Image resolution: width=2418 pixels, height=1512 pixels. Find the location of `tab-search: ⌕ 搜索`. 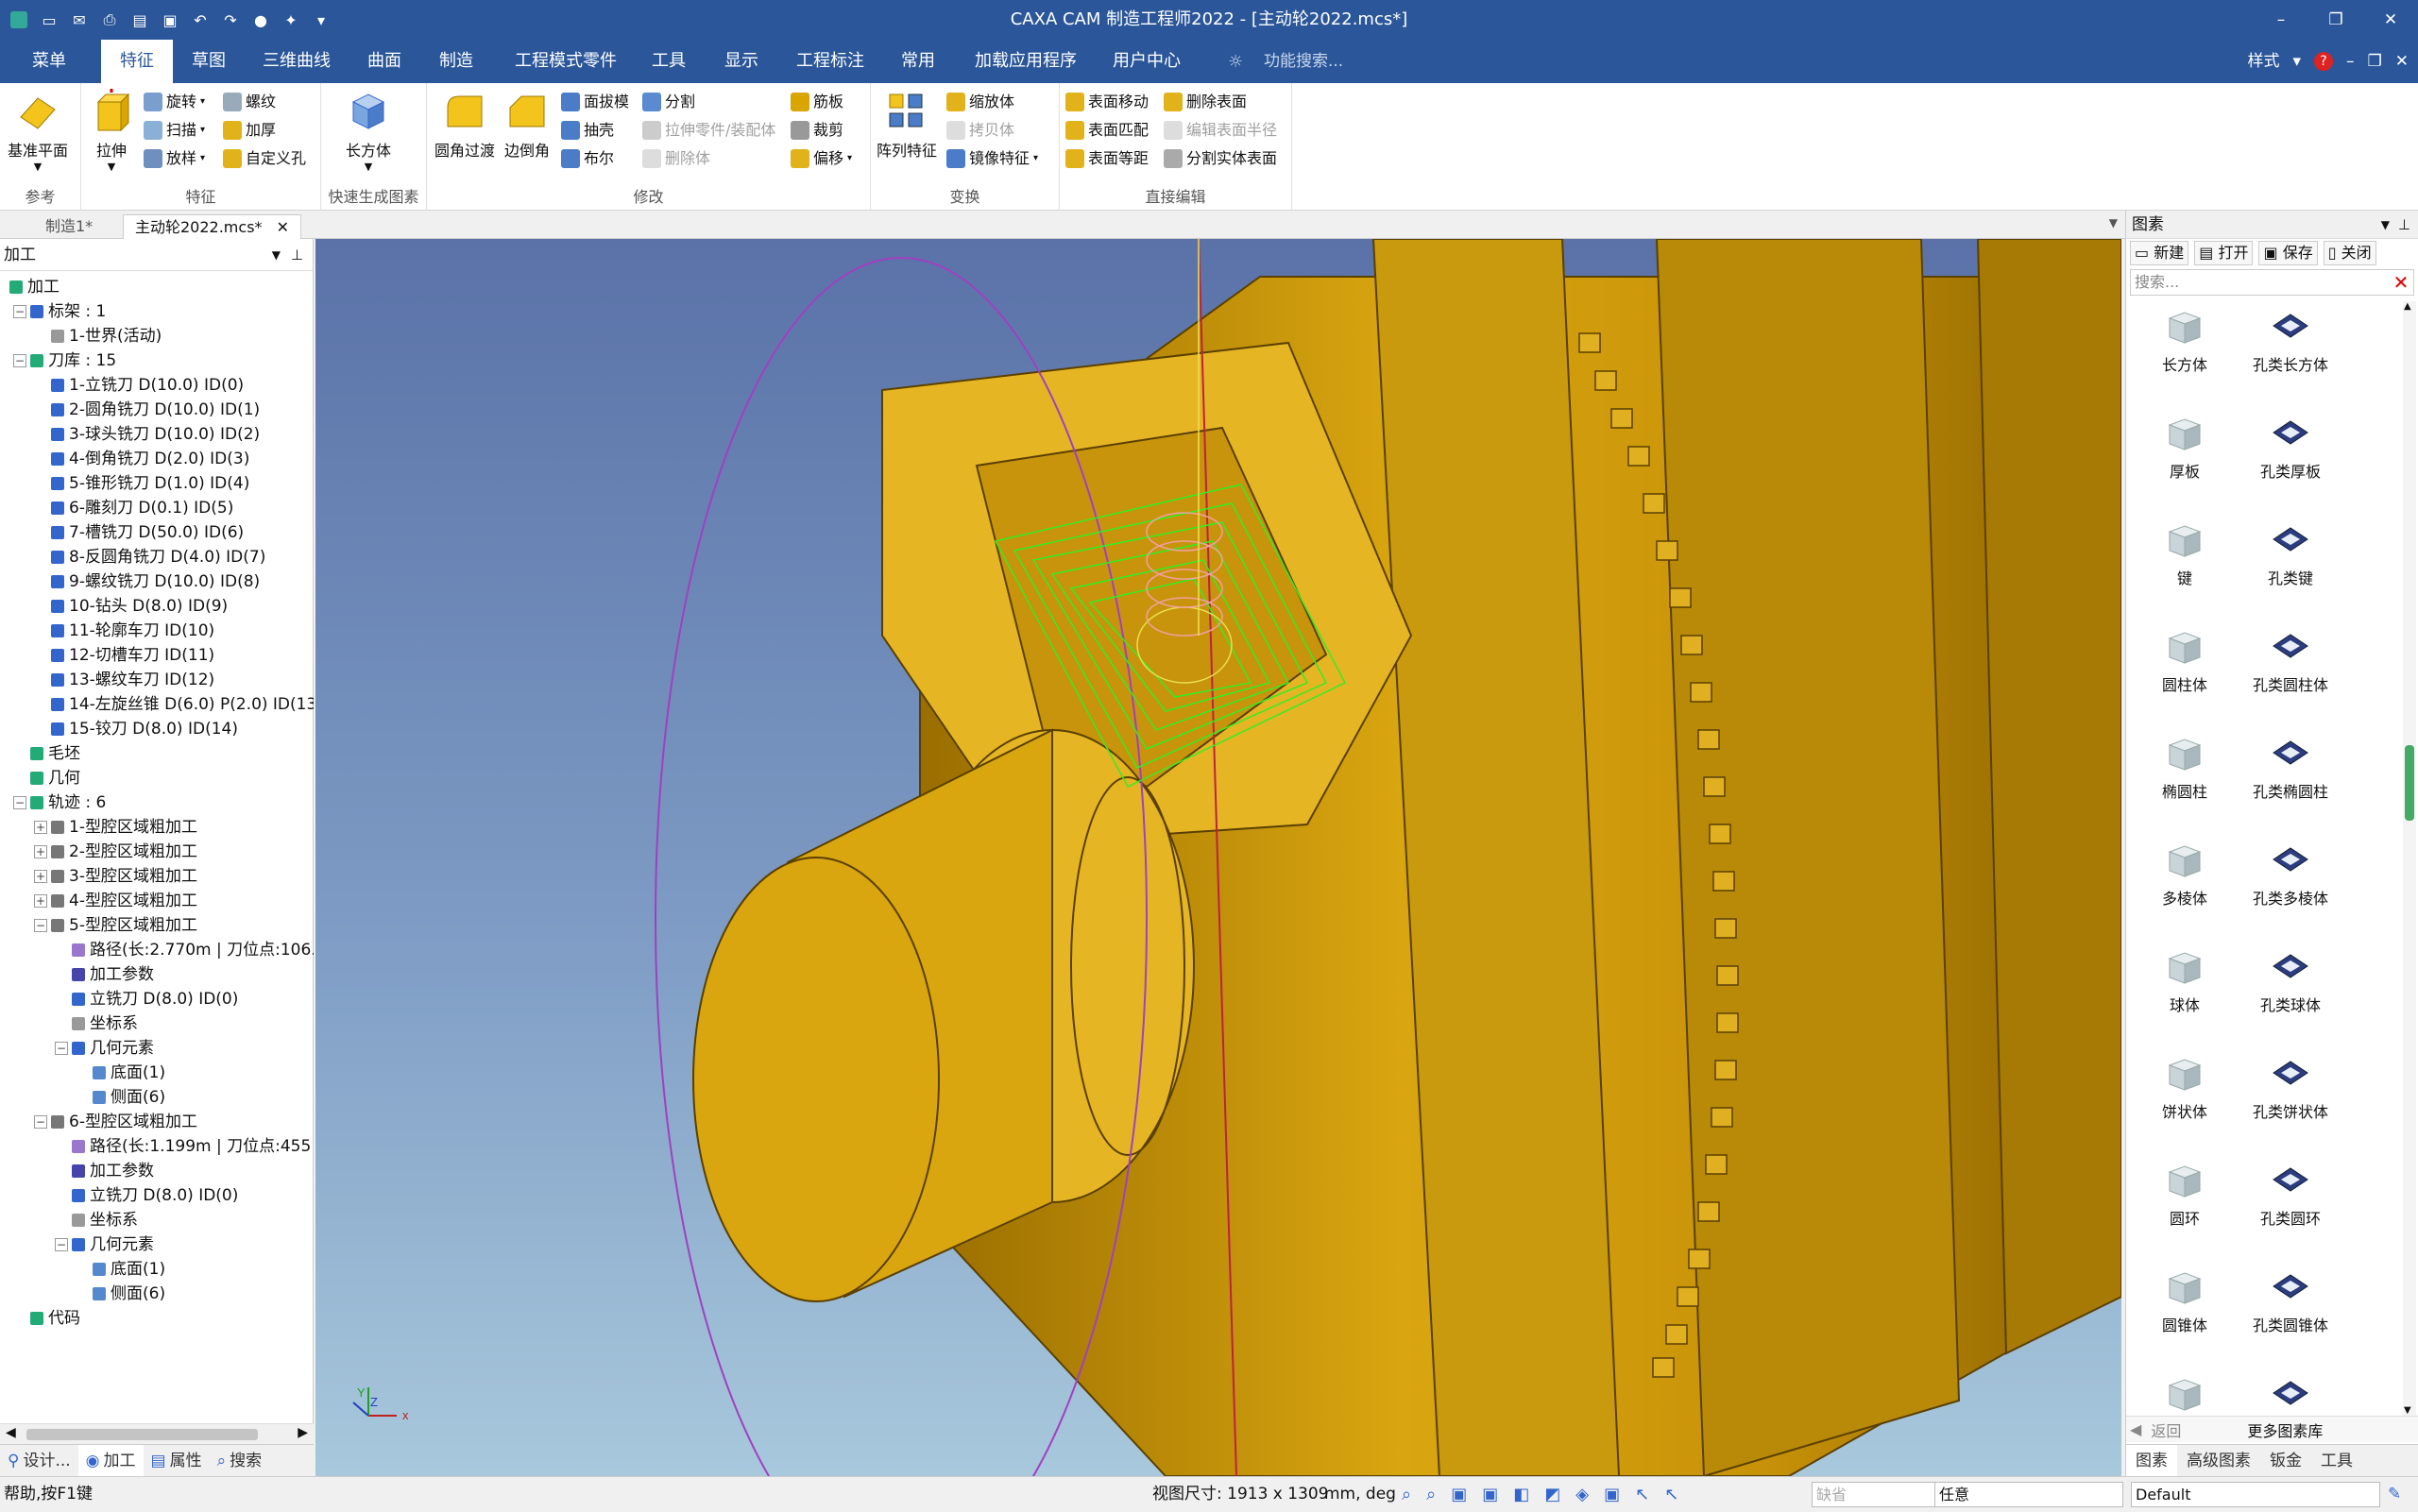

tab-search: ⌕ 搜索 is located at coordinates (240, 1461).